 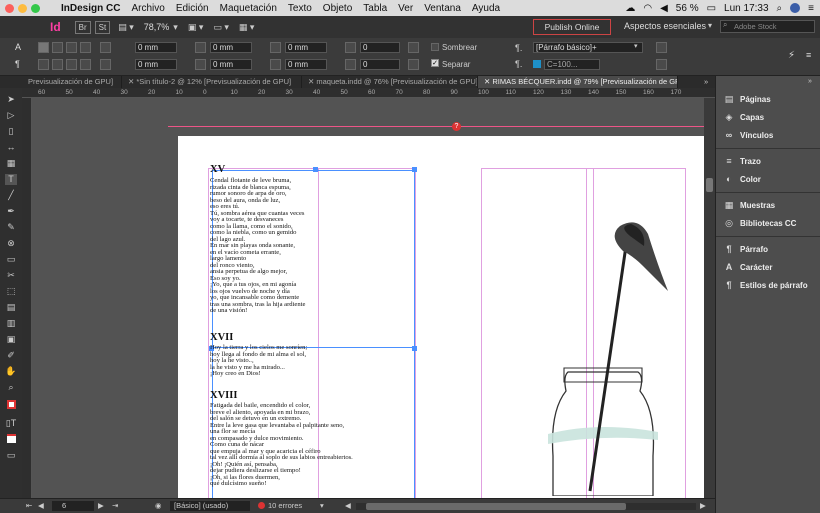 What do you see at coordinates (598, 346) in the screenshot?
I see `jar-flower-illustration` at bounding box center [598, 346].